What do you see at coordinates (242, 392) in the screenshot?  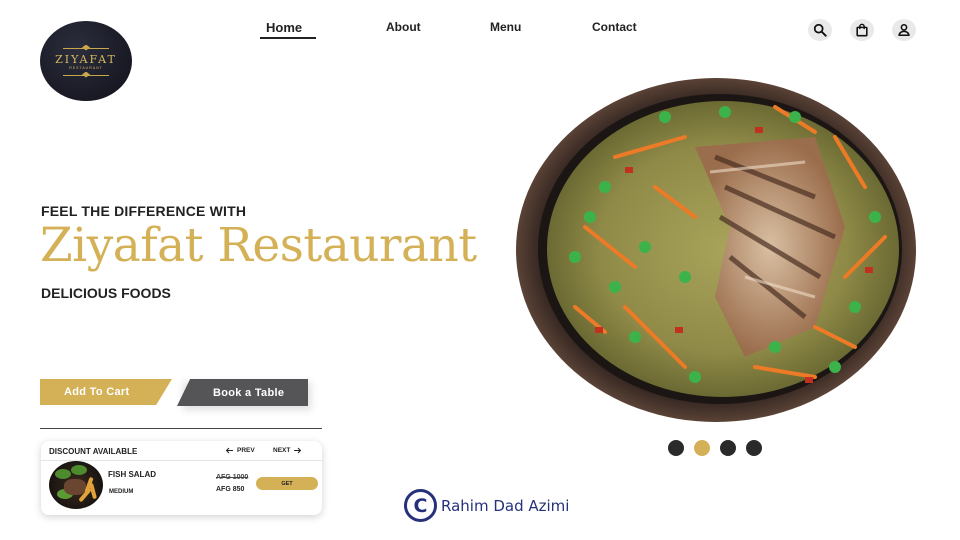 I see `book-table-button: Book a Table` at bounding box center [242, 392].